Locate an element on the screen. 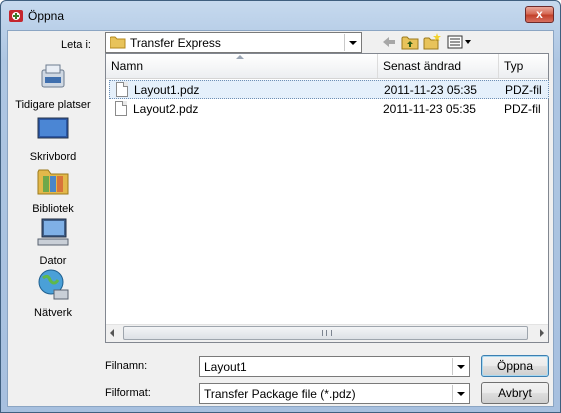 The height and width of the screenshot is (413, 561). desktop-icon is located at coordinates (53, 128).